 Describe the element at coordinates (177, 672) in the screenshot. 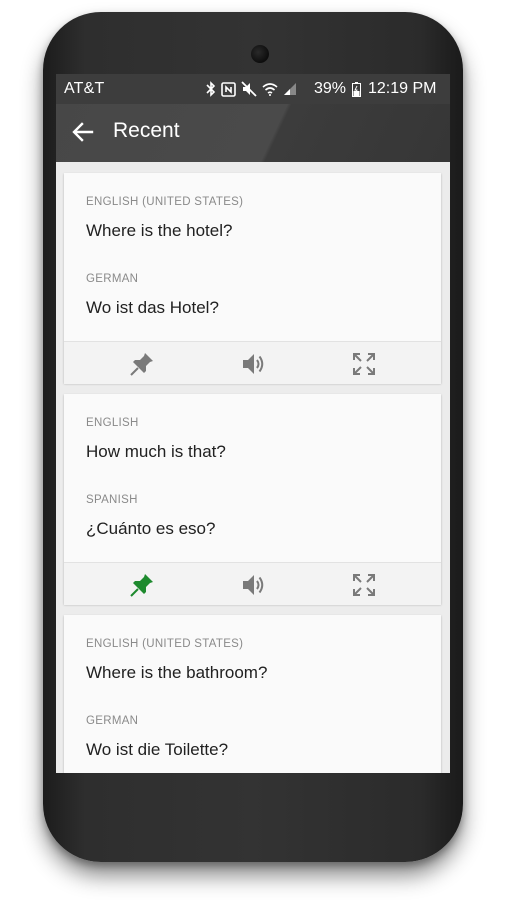

I see `source-text: Where is the bathroom?` at that location.